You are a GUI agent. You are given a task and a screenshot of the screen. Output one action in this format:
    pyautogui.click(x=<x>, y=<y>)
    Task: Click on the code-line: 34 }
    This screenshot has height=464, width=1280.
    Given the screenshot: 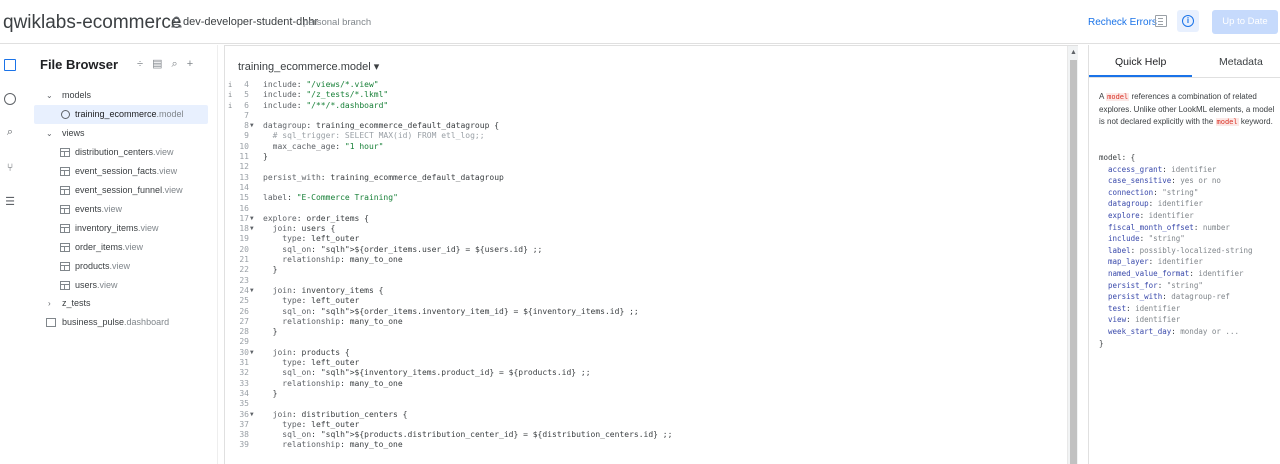 What is the action you would take?
    pyautogui.click(x=646, y=394)
    